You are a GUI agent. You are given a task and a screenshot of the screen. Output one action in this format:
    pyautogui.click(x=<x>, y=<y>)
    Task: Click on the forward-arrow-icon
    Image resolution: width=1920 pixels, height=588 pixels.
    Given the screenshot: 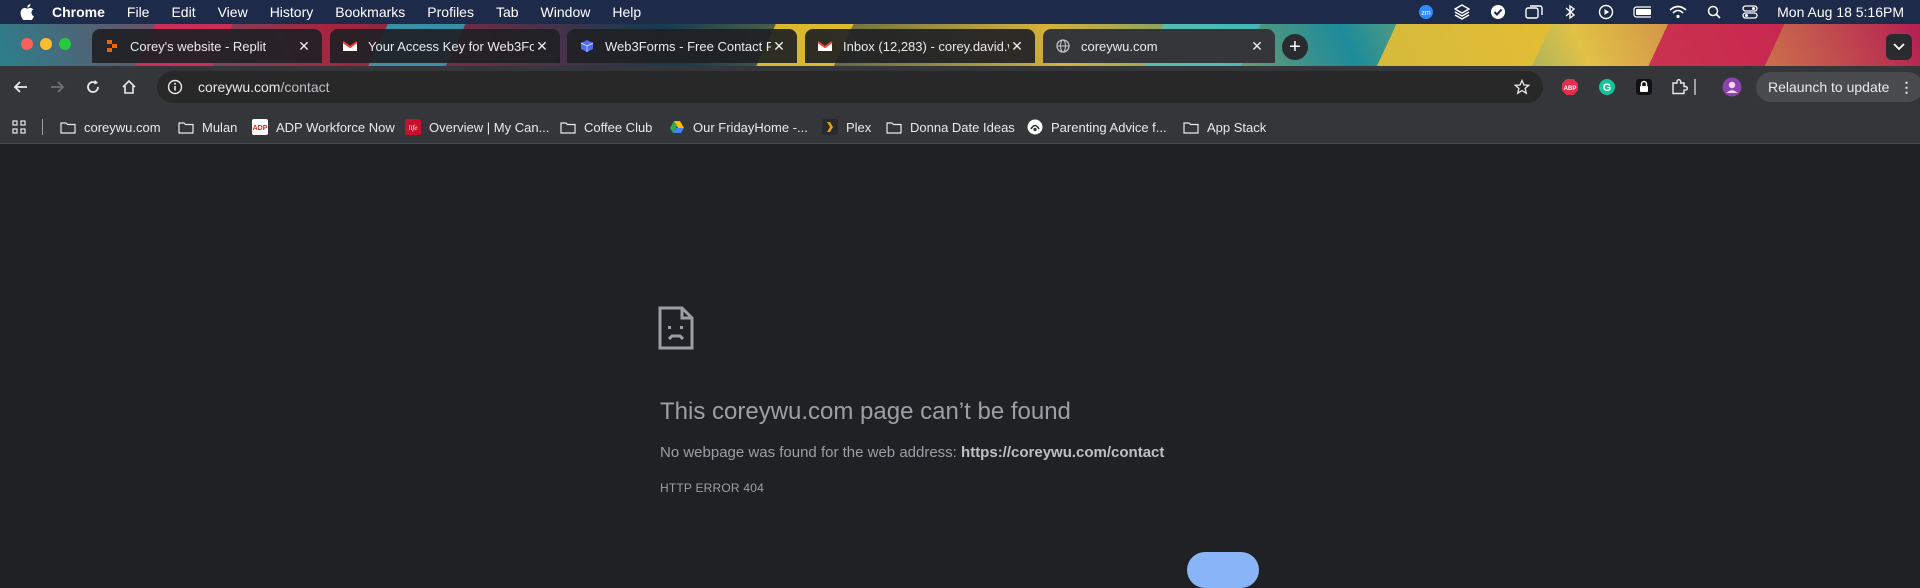 What is the action you would take?
    pyautogui.click(x=57, y=87)
    